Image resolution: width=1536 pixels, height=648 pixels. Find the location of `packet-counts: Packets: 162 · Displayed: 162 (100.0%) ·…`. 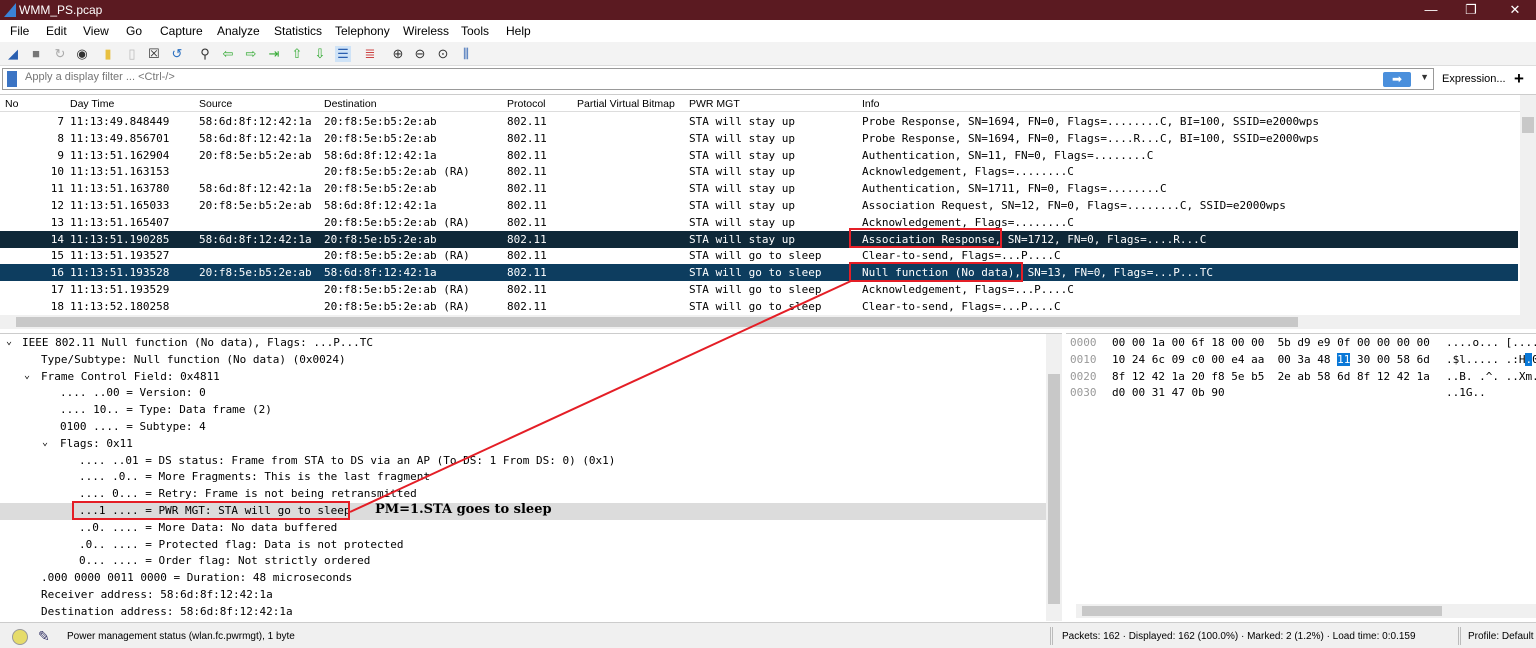

packet-counts: Packets: 162 · Displayed: 162 (100.0%) ·… is located at coordinates (1239, 636).